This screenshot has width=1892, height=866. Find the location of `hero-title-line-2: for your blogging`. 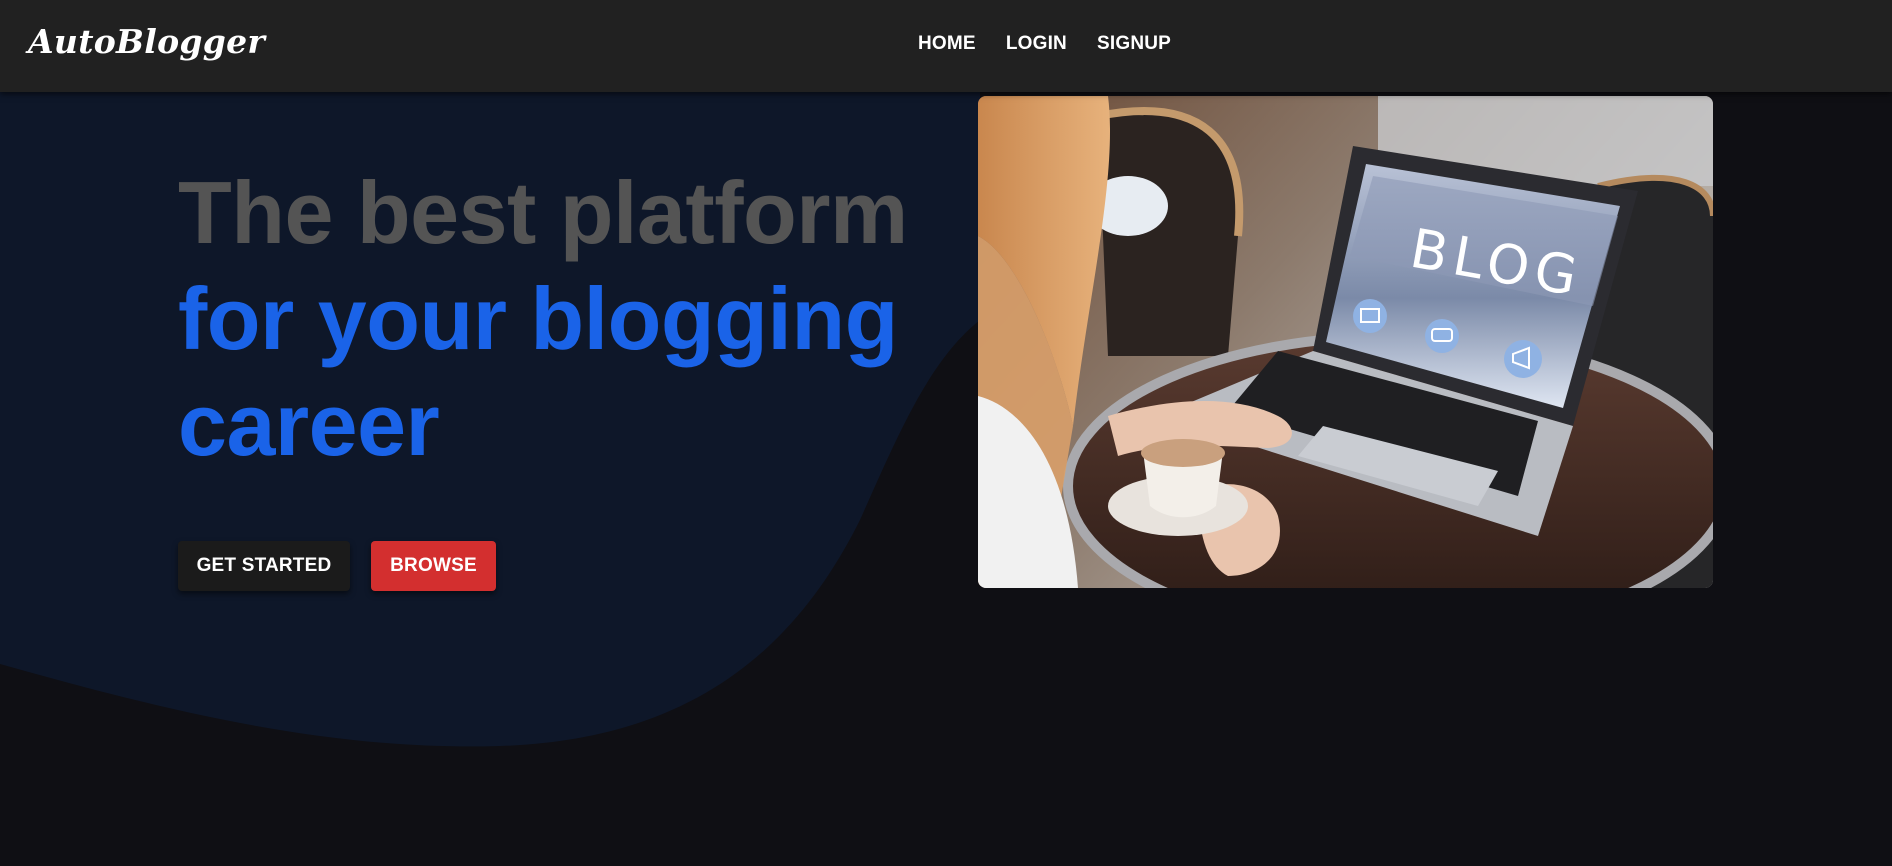

hero-title-line-2: for your blogging is located at coordinates (538, 318).